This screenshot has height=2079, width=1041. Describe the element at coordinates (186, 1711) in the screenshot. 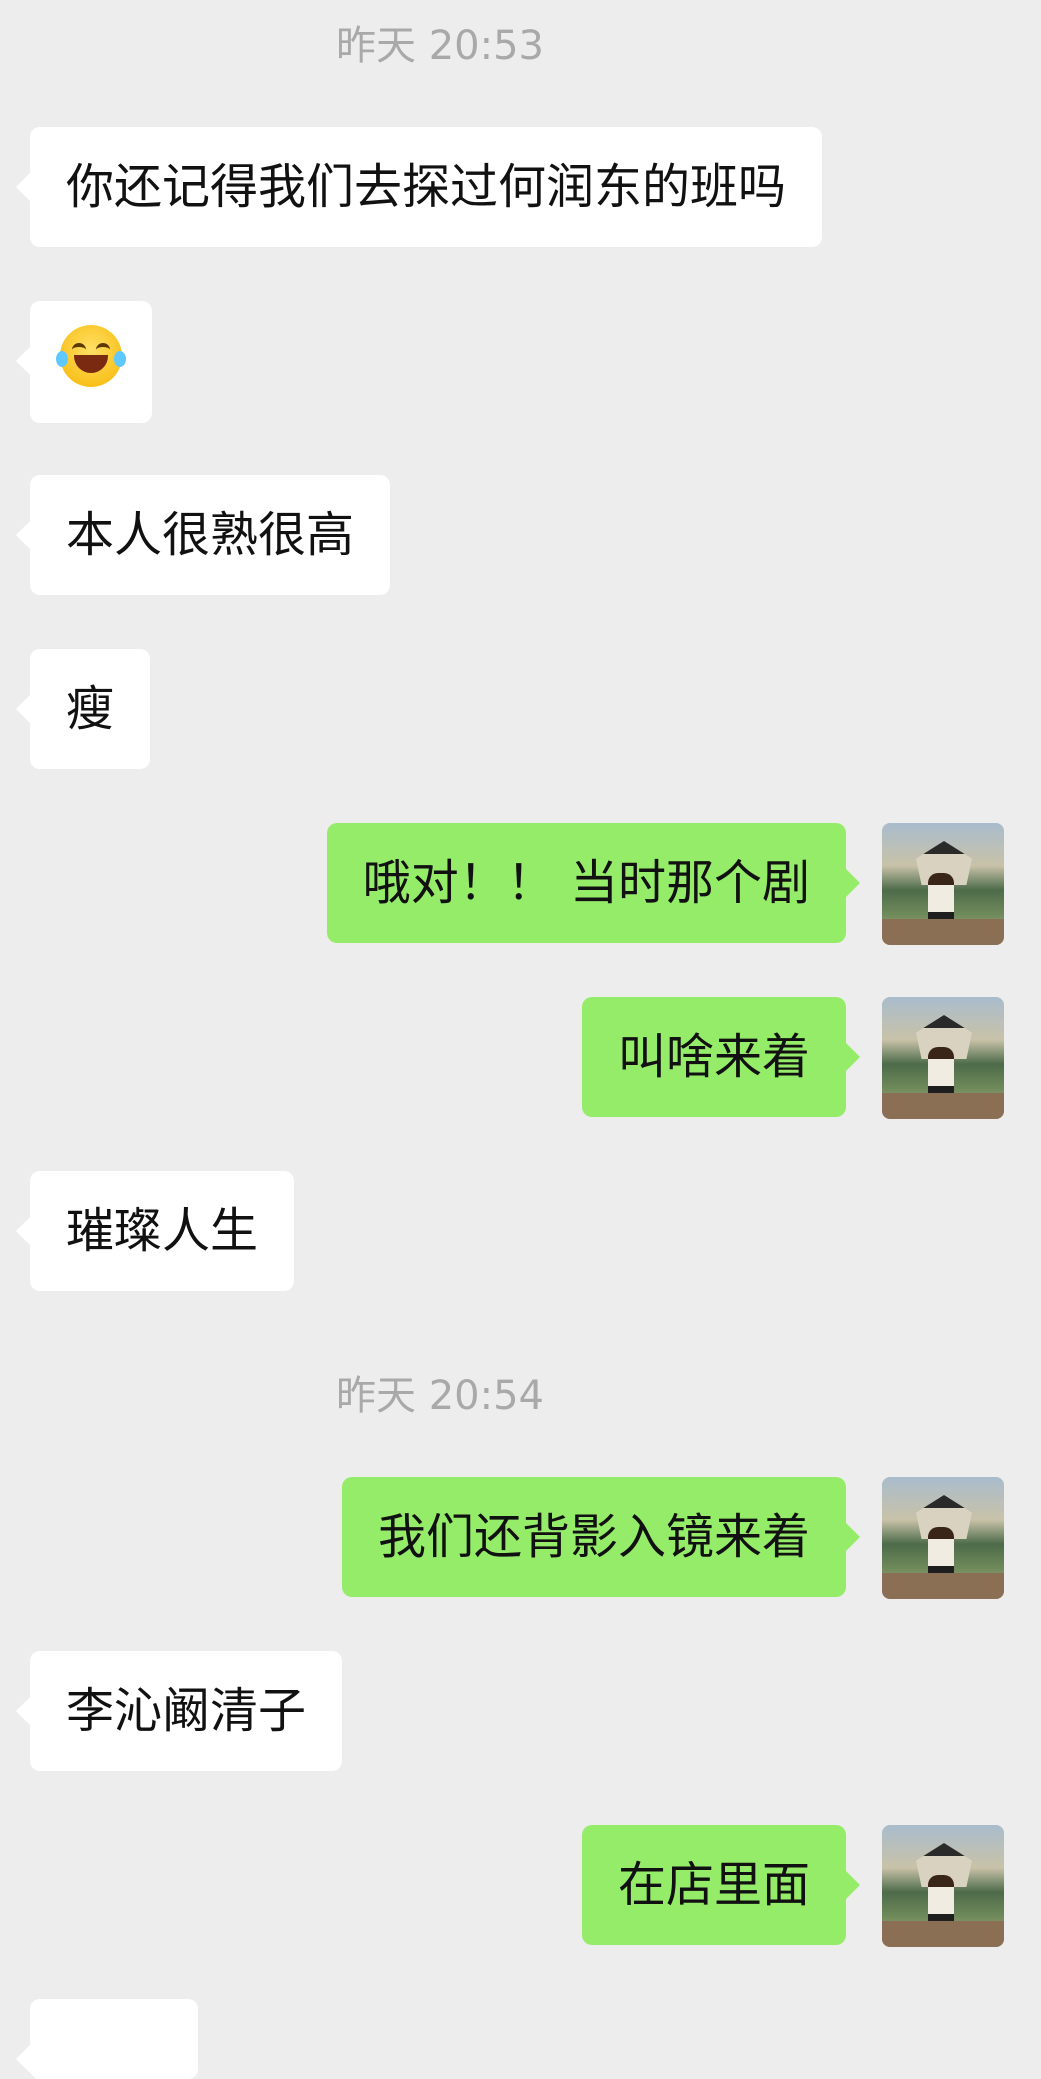

I see `message-text: 李沁阚清子` at that location.